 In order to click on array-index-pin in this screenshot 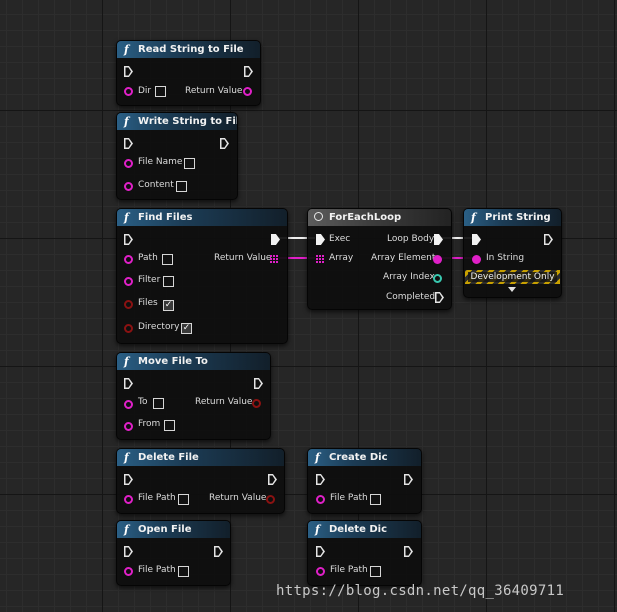, I will do `click(437, 278)`.